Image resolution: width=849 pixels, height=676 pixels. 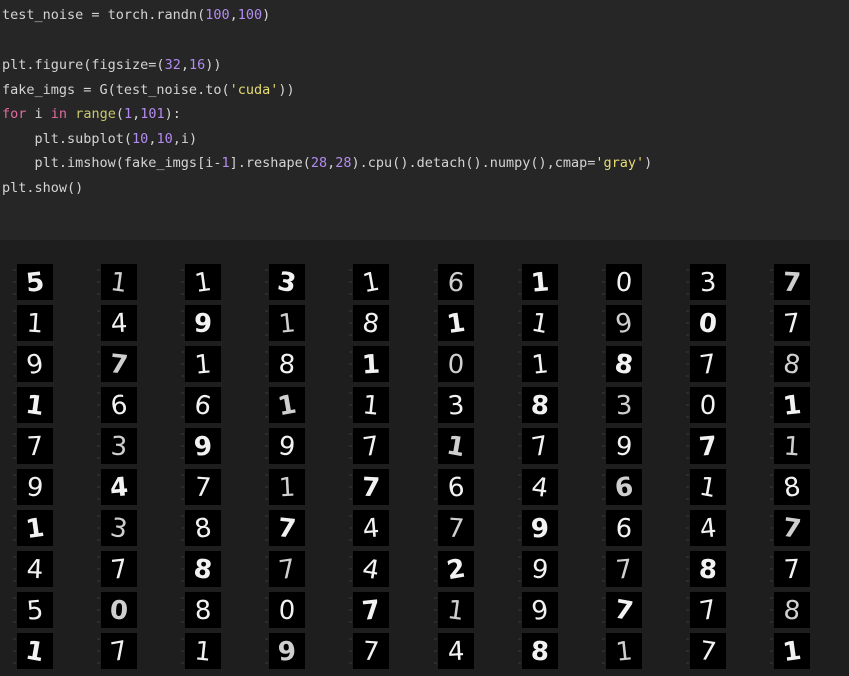 I want to click on code-token: 32, so click(x=172, y=65).